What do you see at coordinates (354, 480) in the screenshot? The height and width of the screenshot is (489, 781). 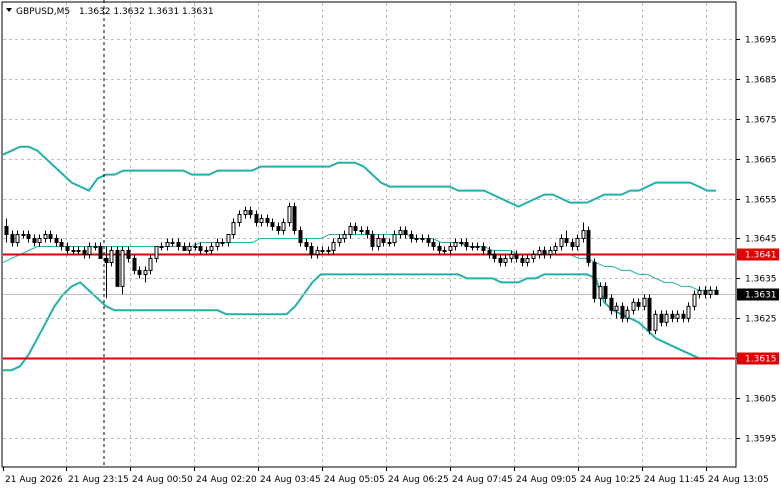 I see `x-tick-label: 24 Aug 05:05` at bounding box center [354, 480].